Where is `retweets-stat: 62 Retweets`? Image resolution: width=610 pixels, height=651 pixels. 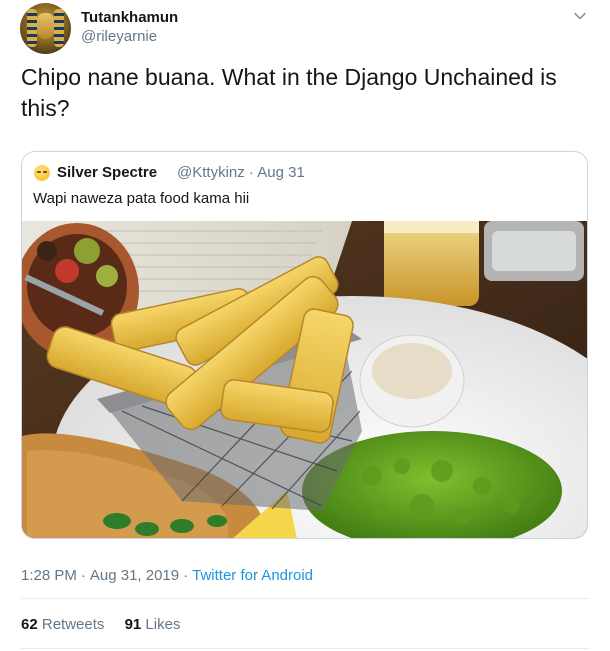
retweets-stat: 62 Retweets is located at coordinates (62, 624).